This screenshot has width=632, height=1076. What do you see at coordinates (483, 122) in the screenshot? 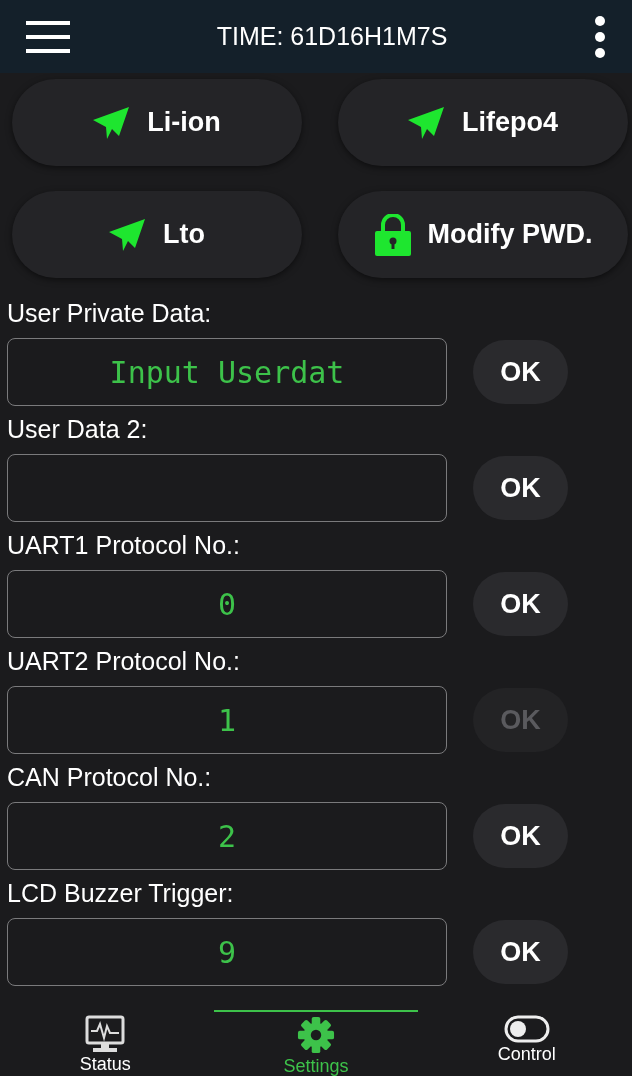
I see `preset-button: Lifepo4` at bounding box center [483, 122].